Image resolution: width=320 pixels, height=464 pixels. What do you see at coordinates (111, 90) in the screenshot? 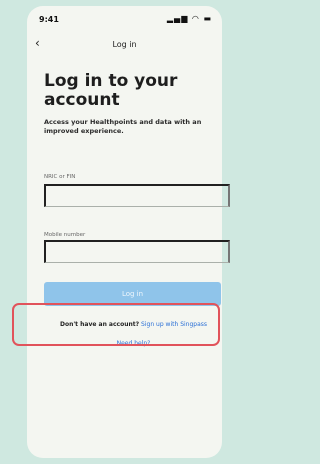
I see `page-title: Log in to your account` at bounding box center [111, 90].